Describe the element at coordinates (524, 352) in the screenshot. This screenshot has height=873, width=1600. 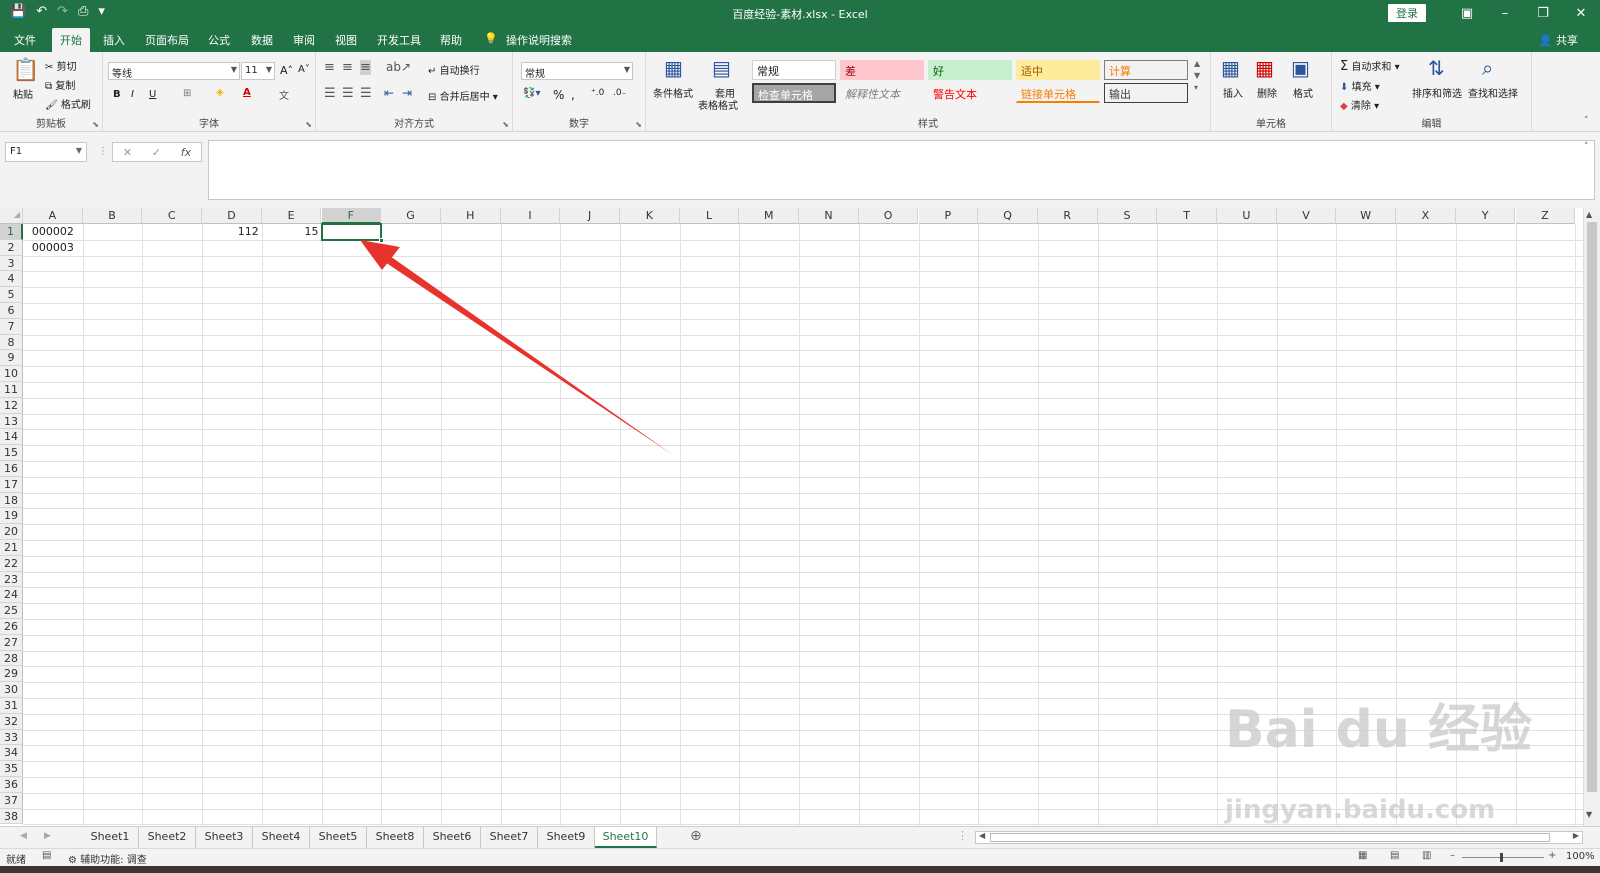
I see `arrow-shaft` at that location.